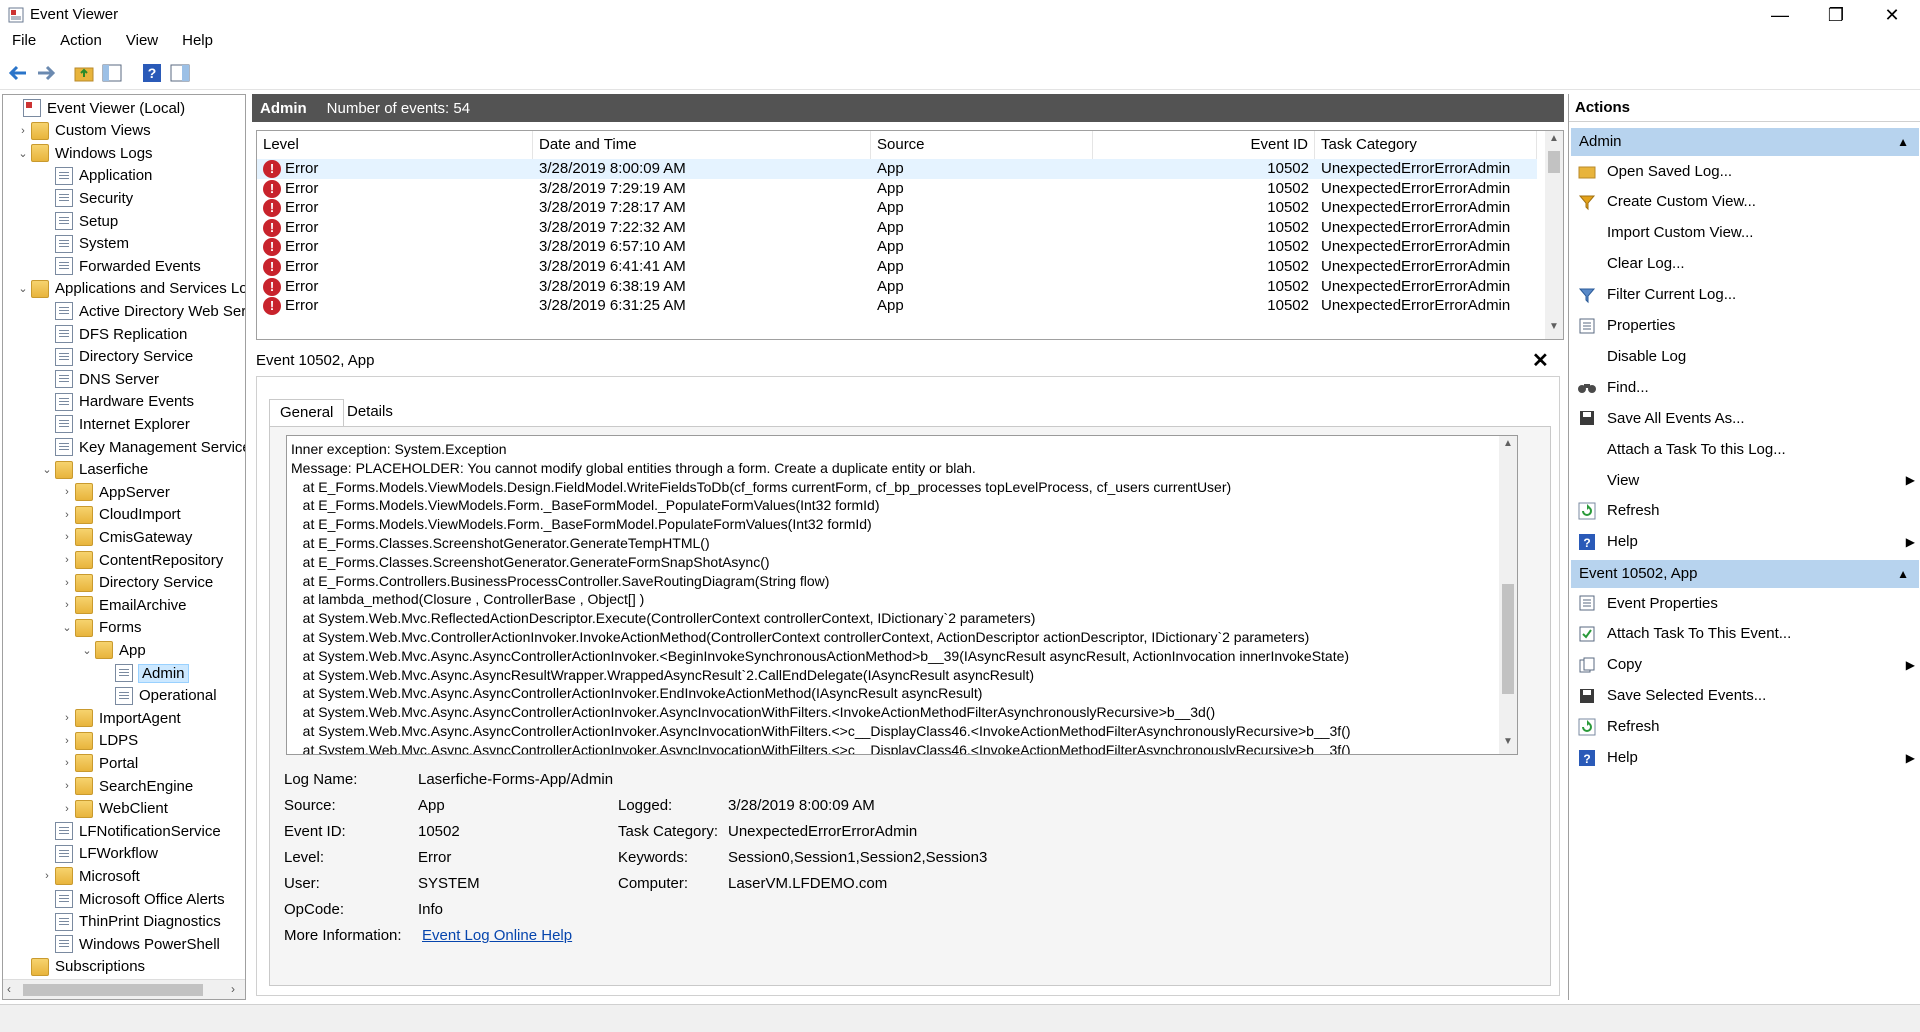 The width and height of the screenshot is (1920, 1032). I want to click on action-item: Event Properties, so click(1747, 603).